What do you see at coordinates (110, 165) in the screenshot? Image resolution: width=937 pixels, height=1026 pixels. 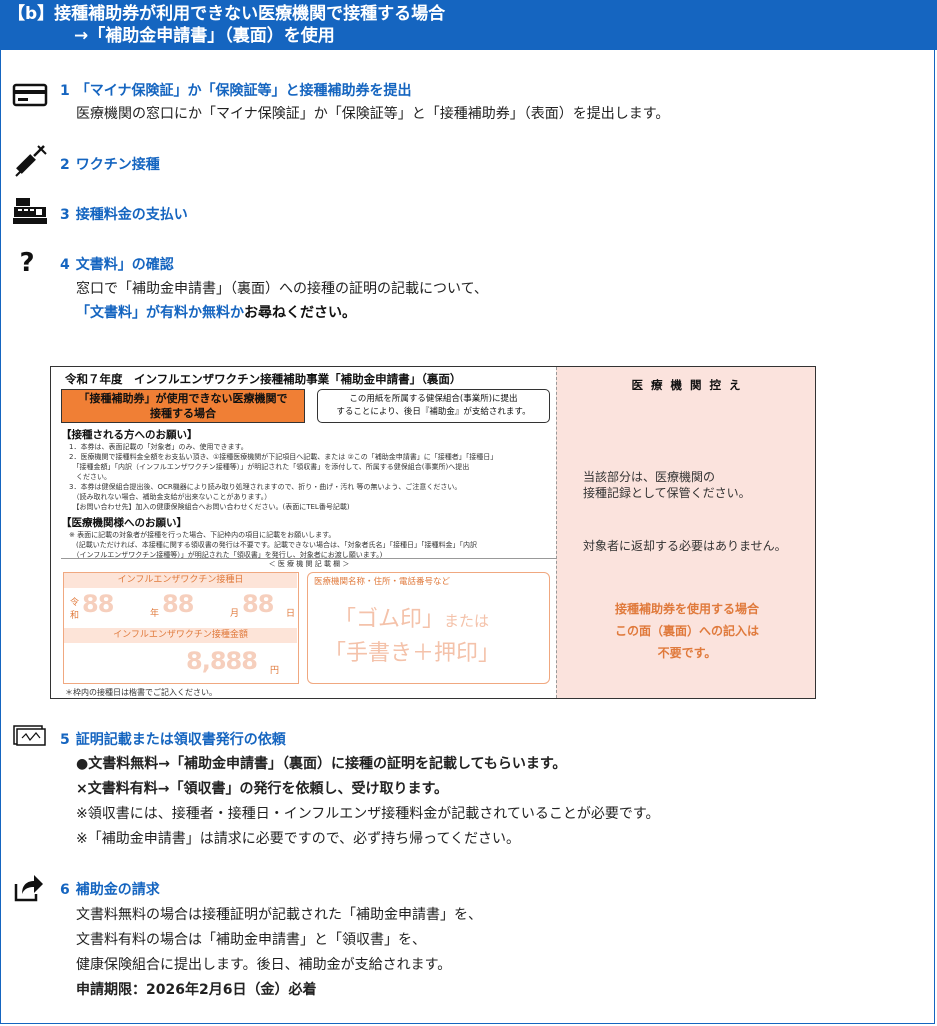 I see `step2-heading: 2 ワクチン接種` at bounding box center [110, 165].